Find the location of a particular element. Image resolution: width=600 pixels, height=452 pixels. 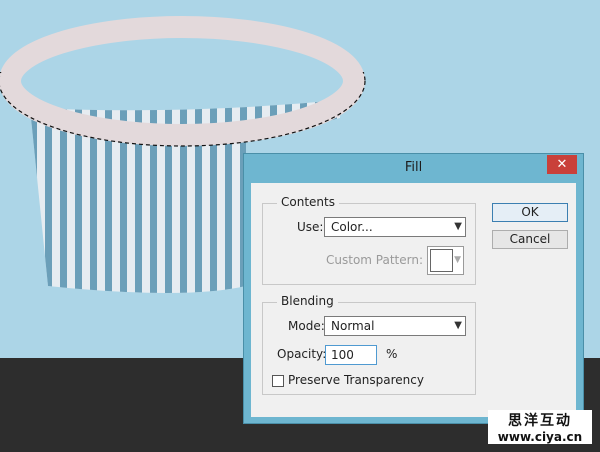

ok-button: OK is located at coordinates (530, 212).